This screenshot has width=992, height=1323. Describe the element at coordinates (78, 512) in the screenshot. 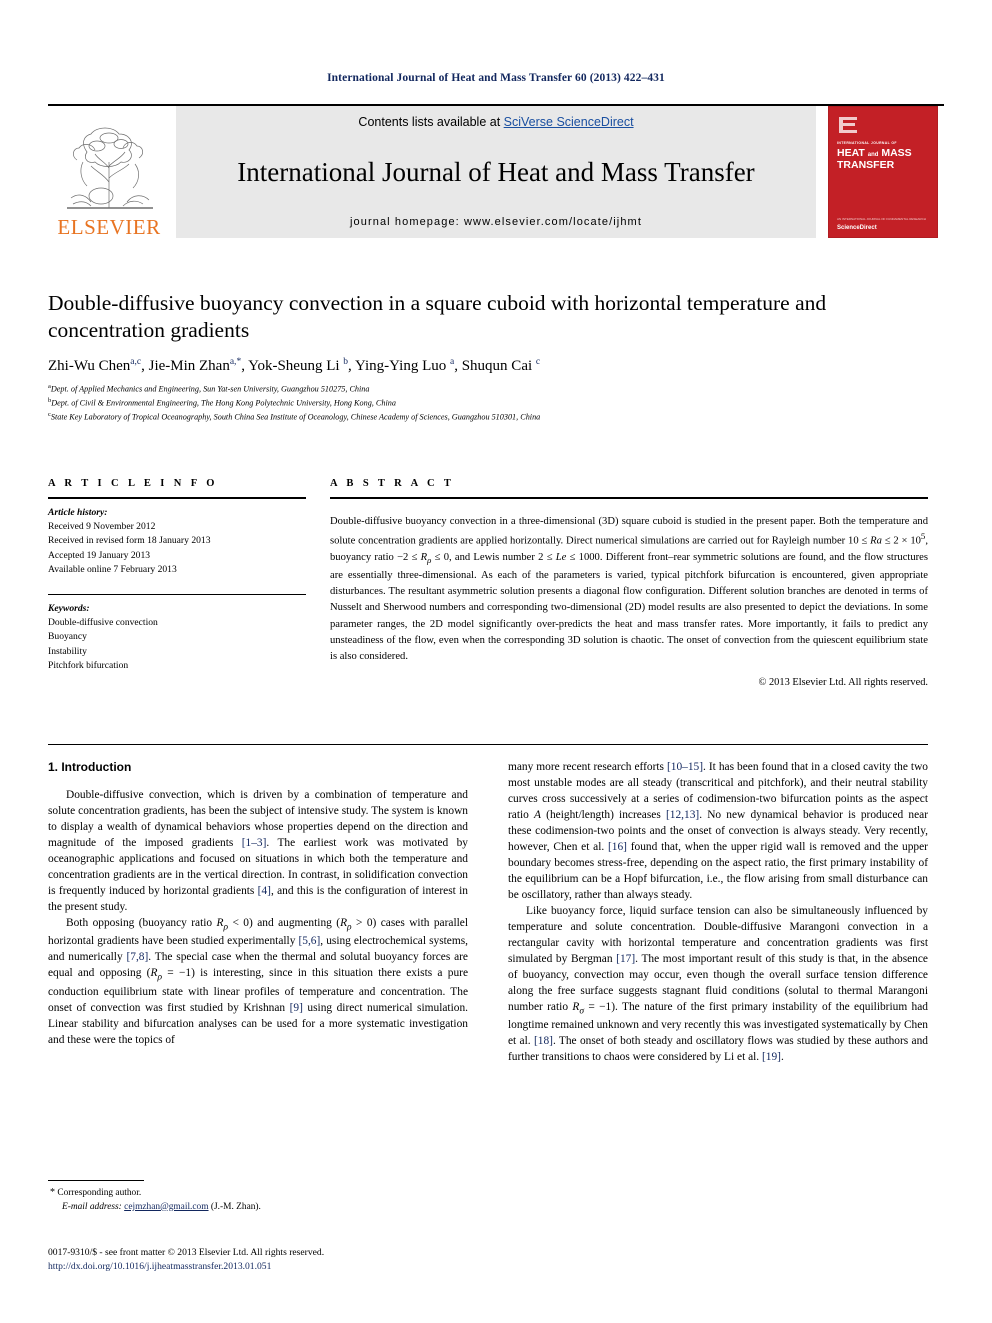

I see `article-history-label: Article history:` at that location.